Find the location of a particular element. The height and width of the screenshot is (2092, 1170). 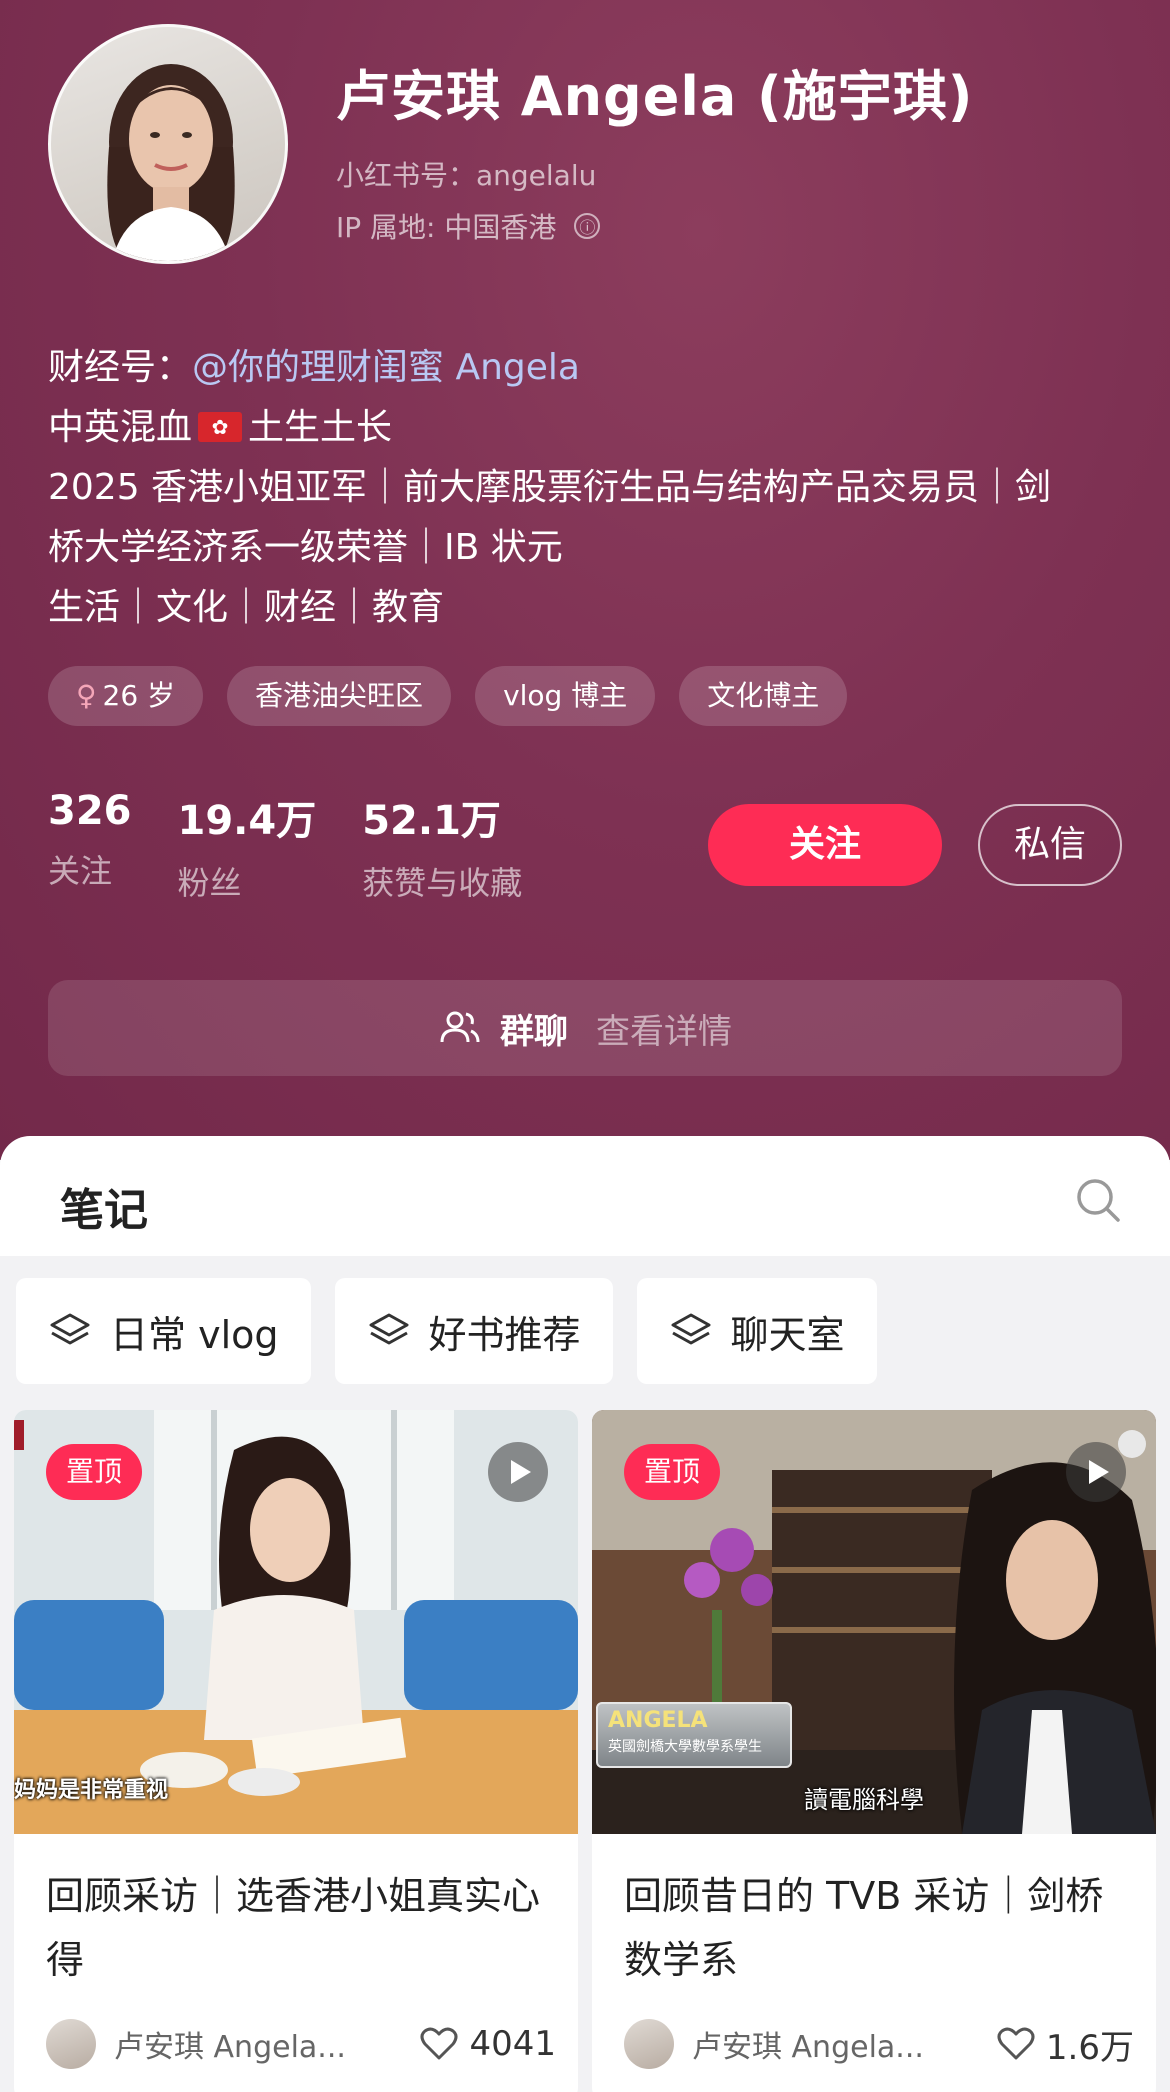

notes-tab: 笔记 is located at coordinates (104, 1206).